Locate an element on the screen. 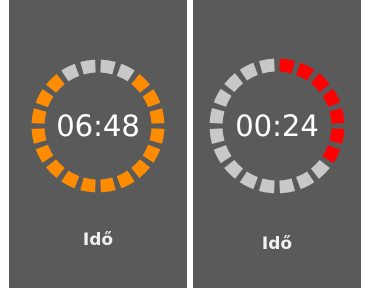 Image resolution: width=365 pixels, height=288 pixels. timer-time: 00:24 is located at coordinates (277, 126).